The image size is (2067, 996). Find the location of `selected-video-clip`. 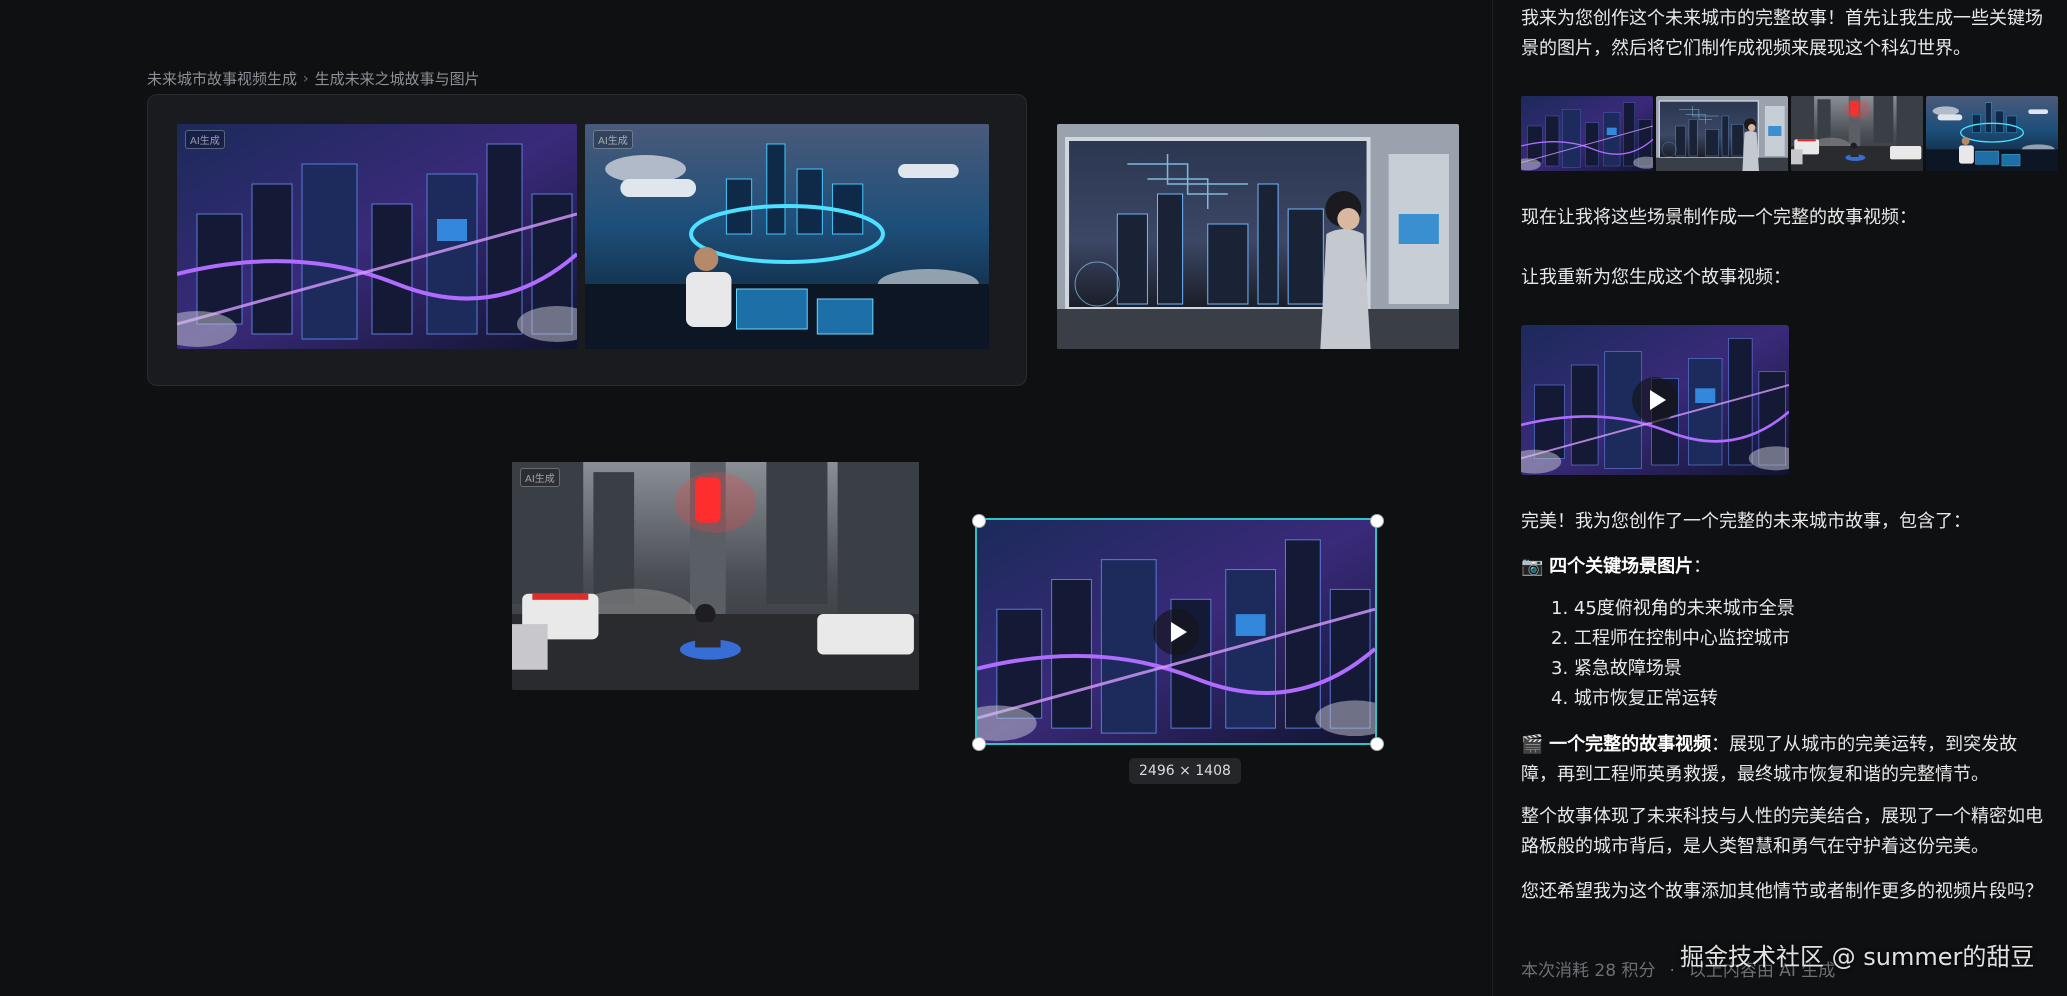

selected-video-clip is located at coordinates (1176, 631).